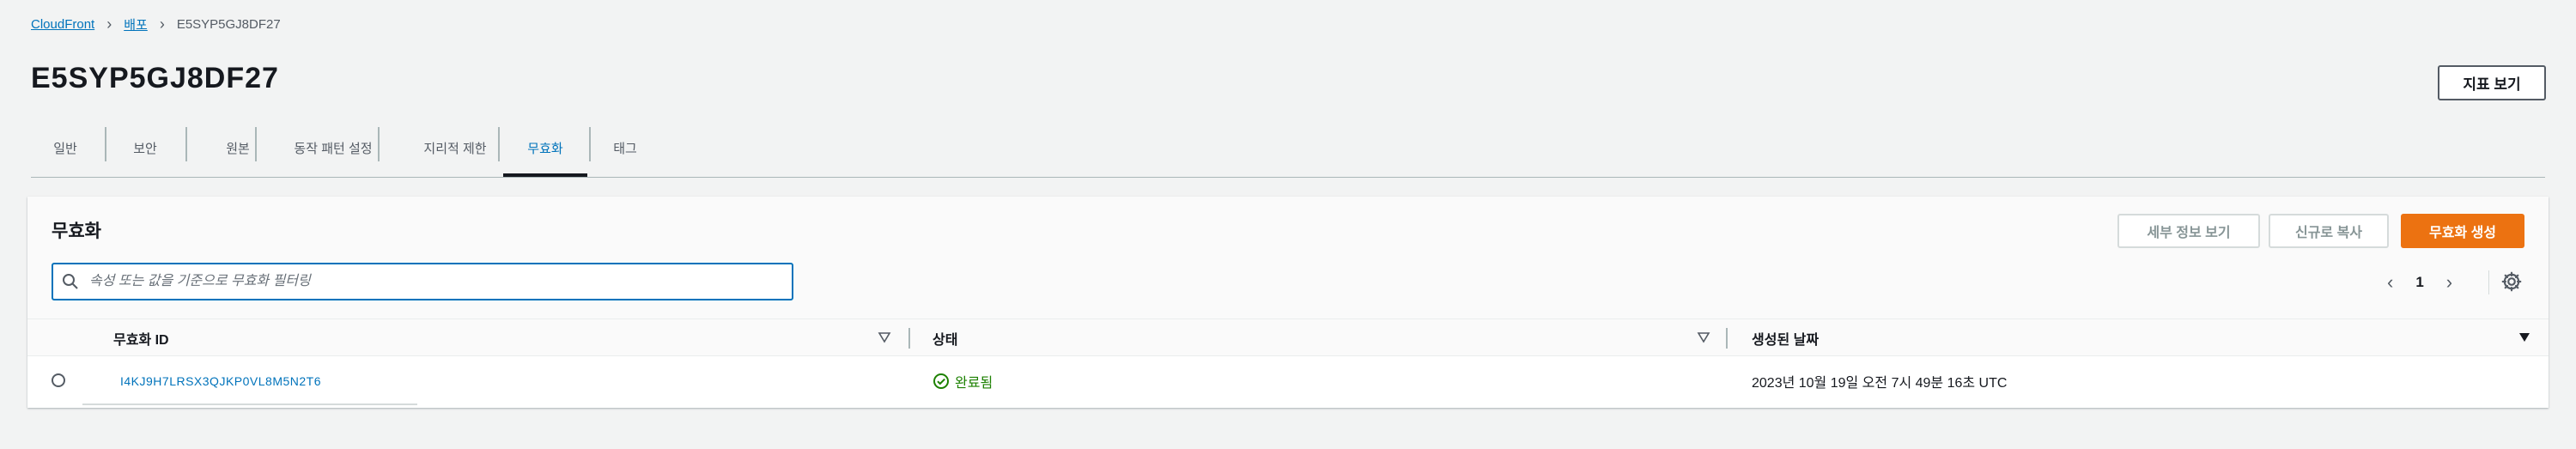  Describe the element at coordinates (1785, 338) in the screenshot. I see `column-header-created: 생성된 날짜` at that location.